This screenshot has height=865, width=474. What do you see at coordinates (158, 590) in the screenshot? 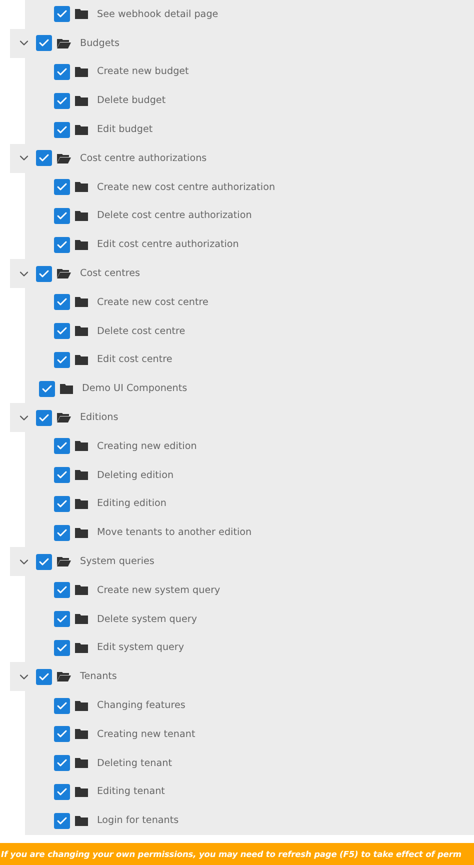
I see `permission-label: Create new system query` at bounding box center [158, 590].